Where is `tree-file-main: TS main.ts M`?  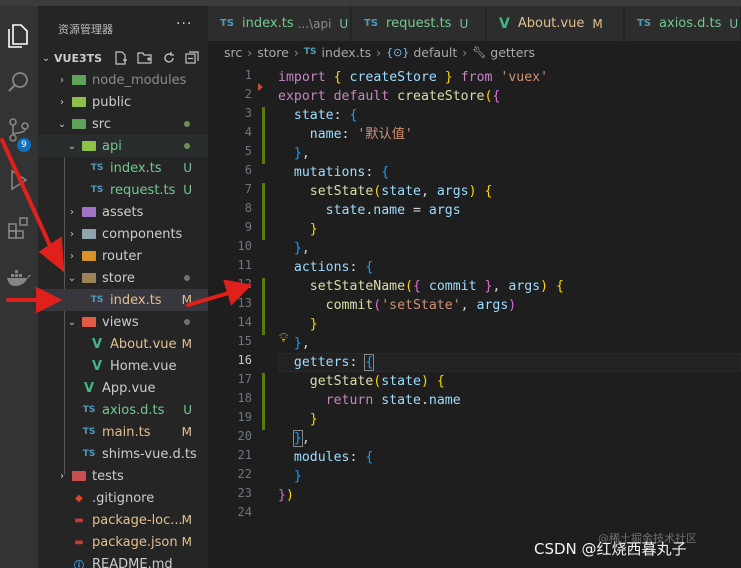 tree-file-main: TS main.ts M is located at coordinates (123, 432).